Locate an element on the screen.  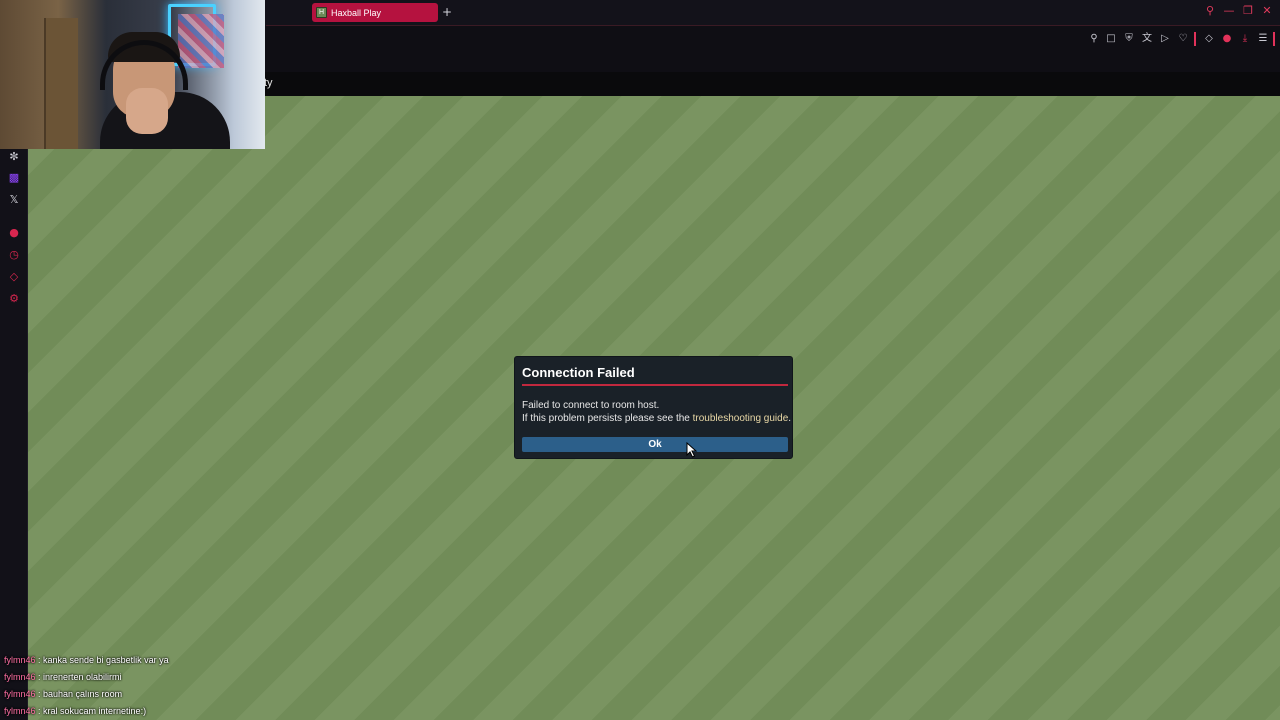
page-header-text: ty is located at coordinates (268, 83).